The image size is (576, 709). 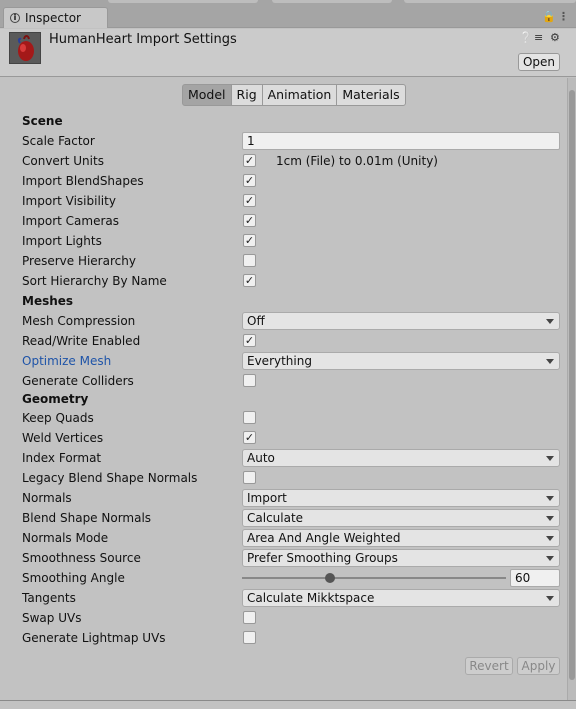 I want to click on normals-dropdown: Import, so click(x=401, y=498).